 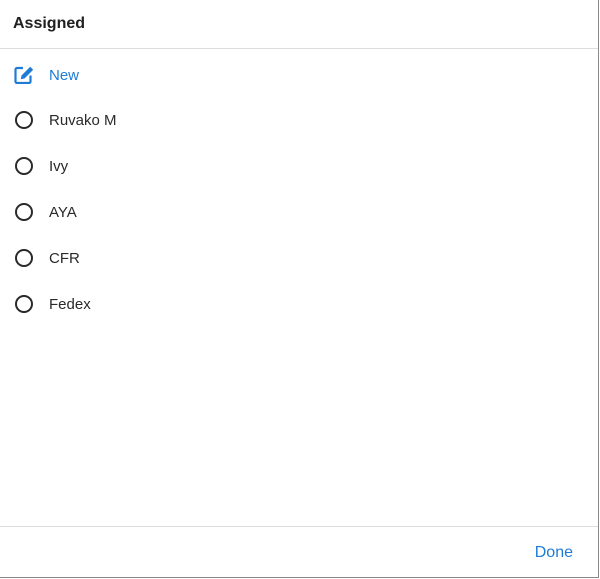 What do you see at coordinates (64, 258) in the screenshot?
I see `option-label: CFR` at bounding box center [64, 258].